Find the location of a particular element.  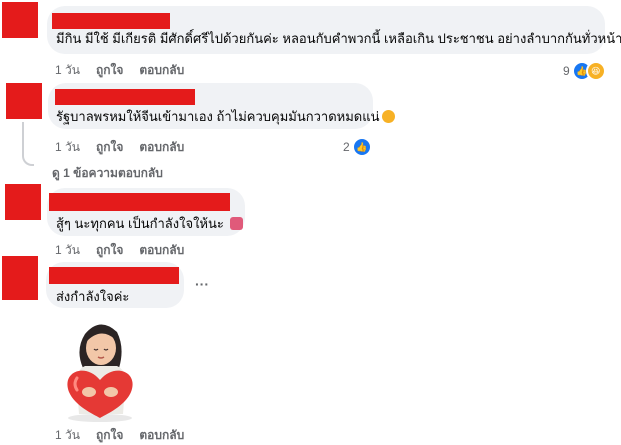

reaction-summary: 2 👍 is located at coordinates (357, 147).